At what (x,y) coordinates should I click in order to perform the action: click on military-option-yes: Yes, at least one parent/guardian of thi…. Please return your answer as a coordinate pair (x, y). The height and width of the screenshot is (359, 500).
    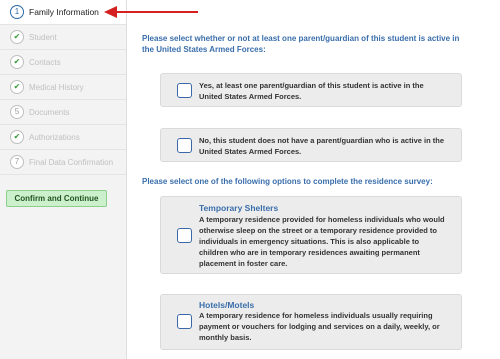
    Looking at the image, I should click on (311, 90).